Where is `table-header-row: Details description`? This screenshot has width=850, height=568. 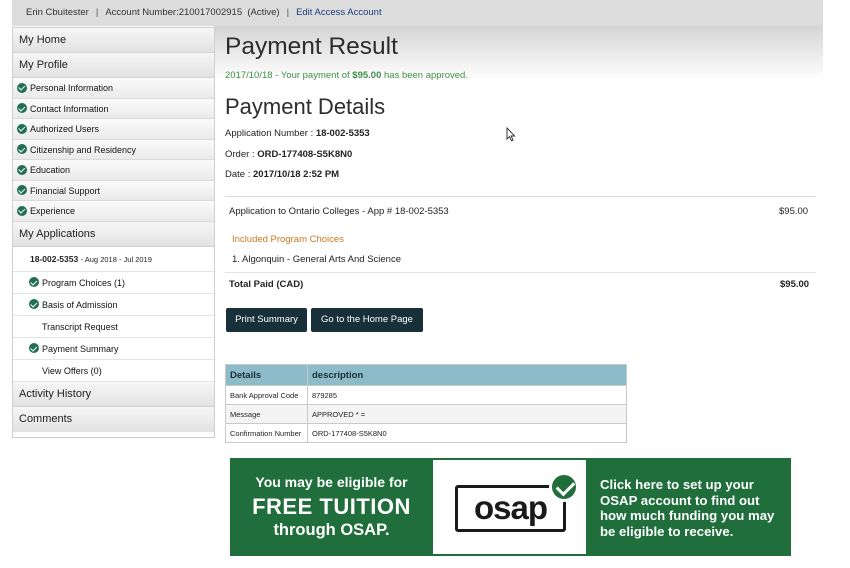 table-header-row: Details description is located at coordinates (426, 375).